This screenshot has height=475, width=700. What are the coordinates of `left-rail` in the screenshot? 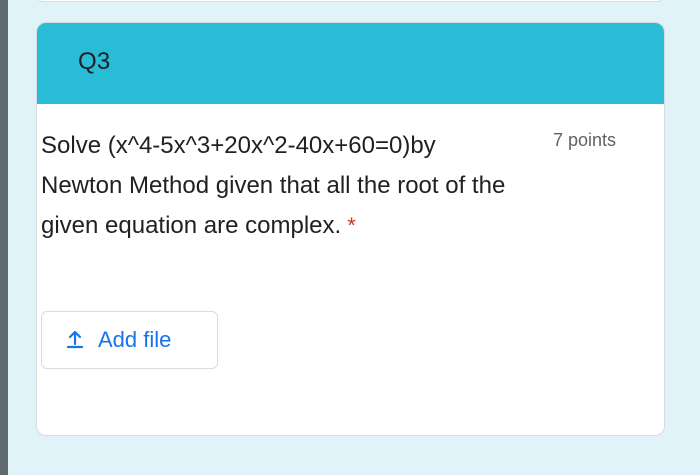 It's located at (4, 237).